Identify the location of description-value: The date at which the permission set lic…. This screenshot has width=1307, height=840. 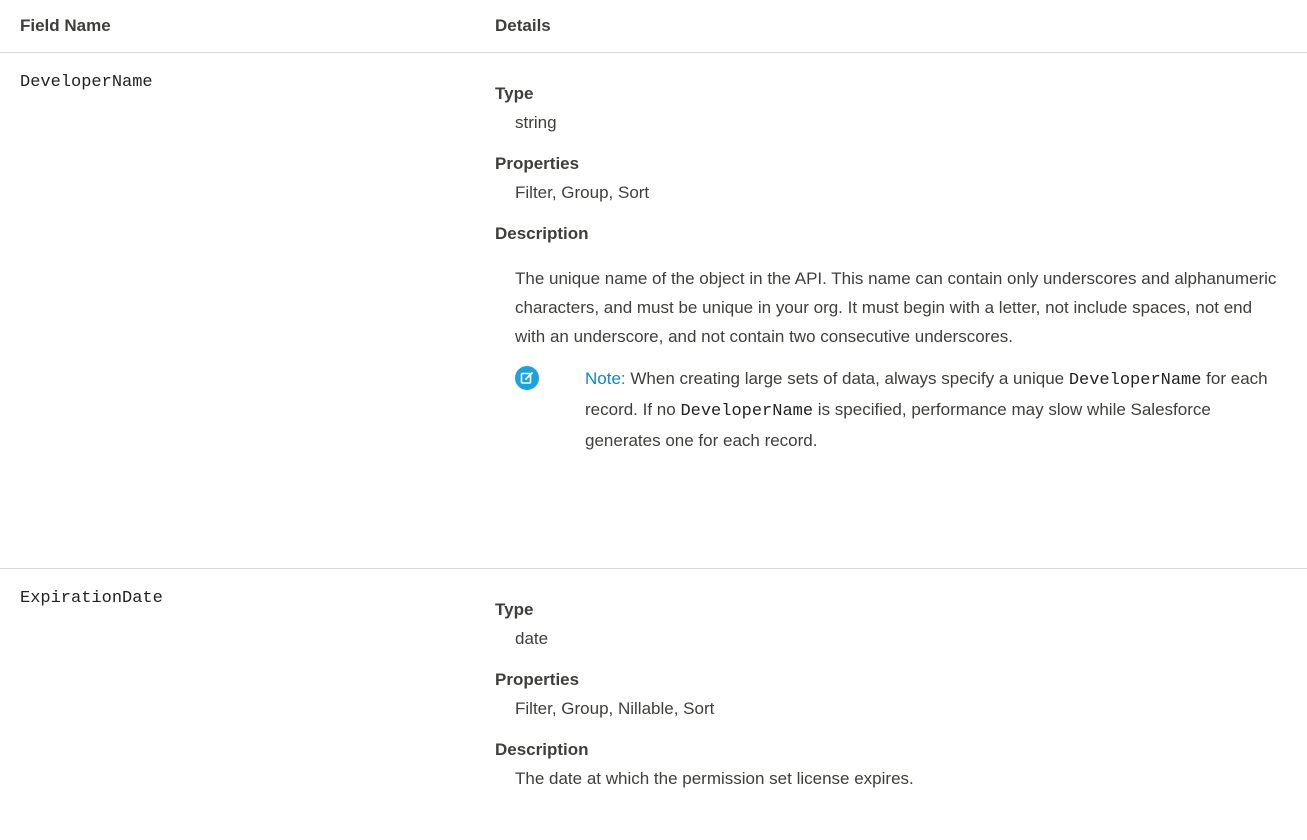
(714, 778).